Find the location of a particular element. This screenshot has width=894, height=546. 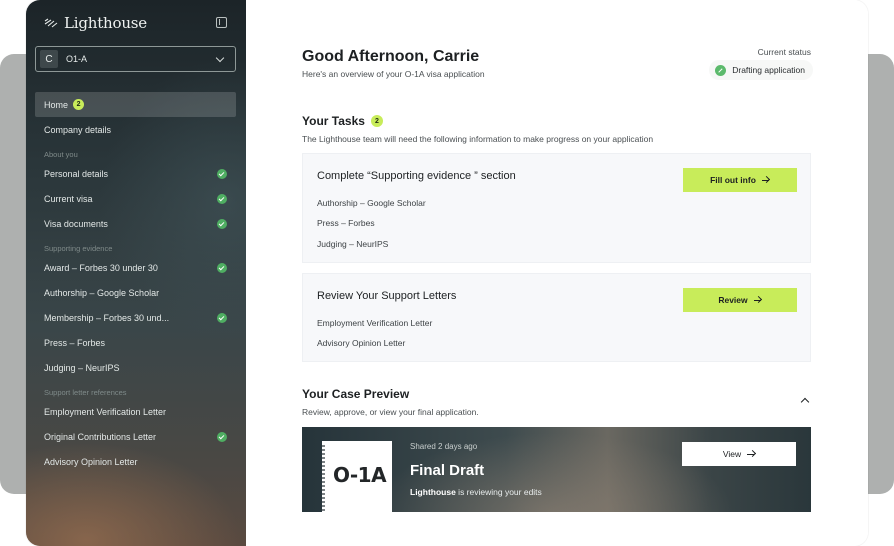

sidebar-item-label: Judging – NeurIPS is located at coordinates (82, 367).